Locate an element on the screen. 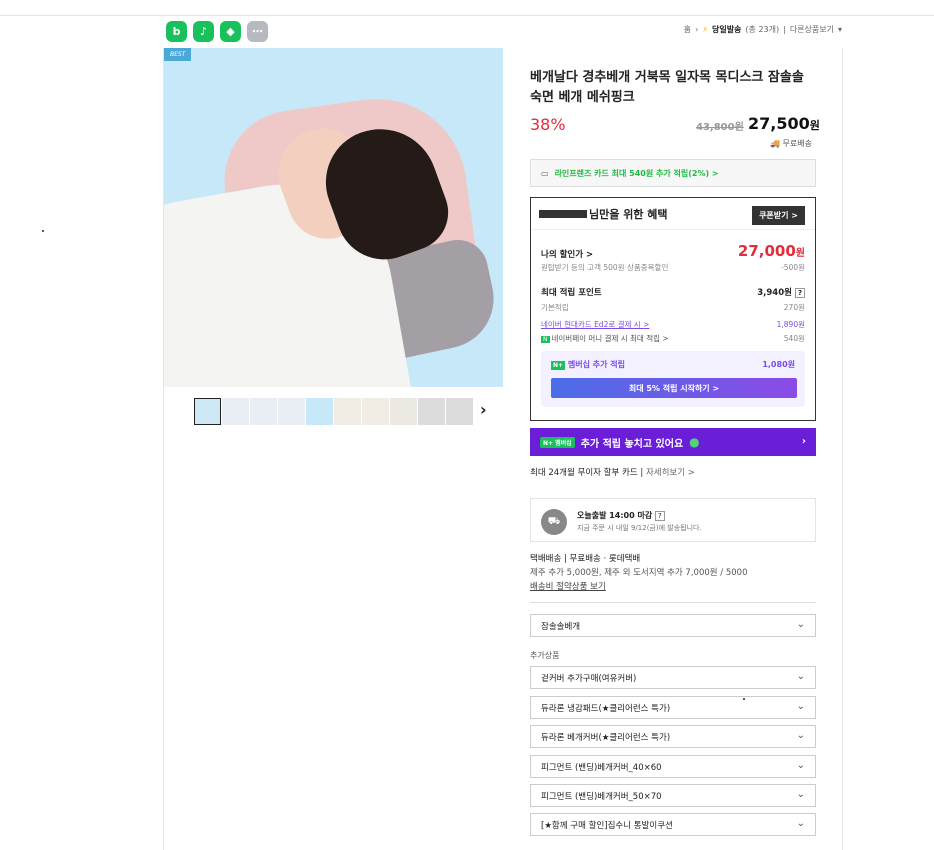  add-option-select: [★함께 구매 할인]집수니 통발이쿠션 ⌄ is located at coordinates (673, 824).